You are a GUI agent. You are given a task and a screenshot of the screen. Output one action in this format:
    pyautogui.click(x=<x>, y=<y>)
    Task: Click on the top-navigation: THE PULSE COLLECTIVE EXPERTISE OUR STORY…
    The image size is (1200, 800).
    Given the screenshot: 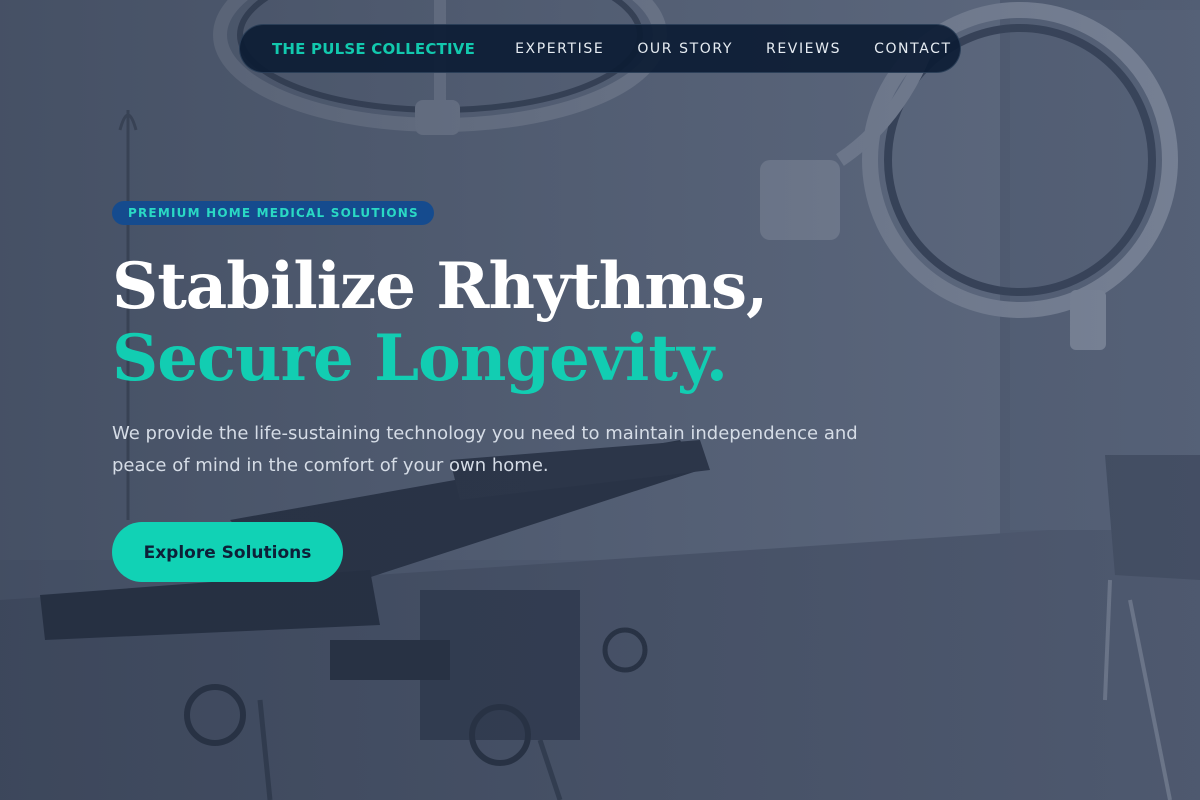 What is the action you would take?
    pyautogui.click(x=600, y=48)
    